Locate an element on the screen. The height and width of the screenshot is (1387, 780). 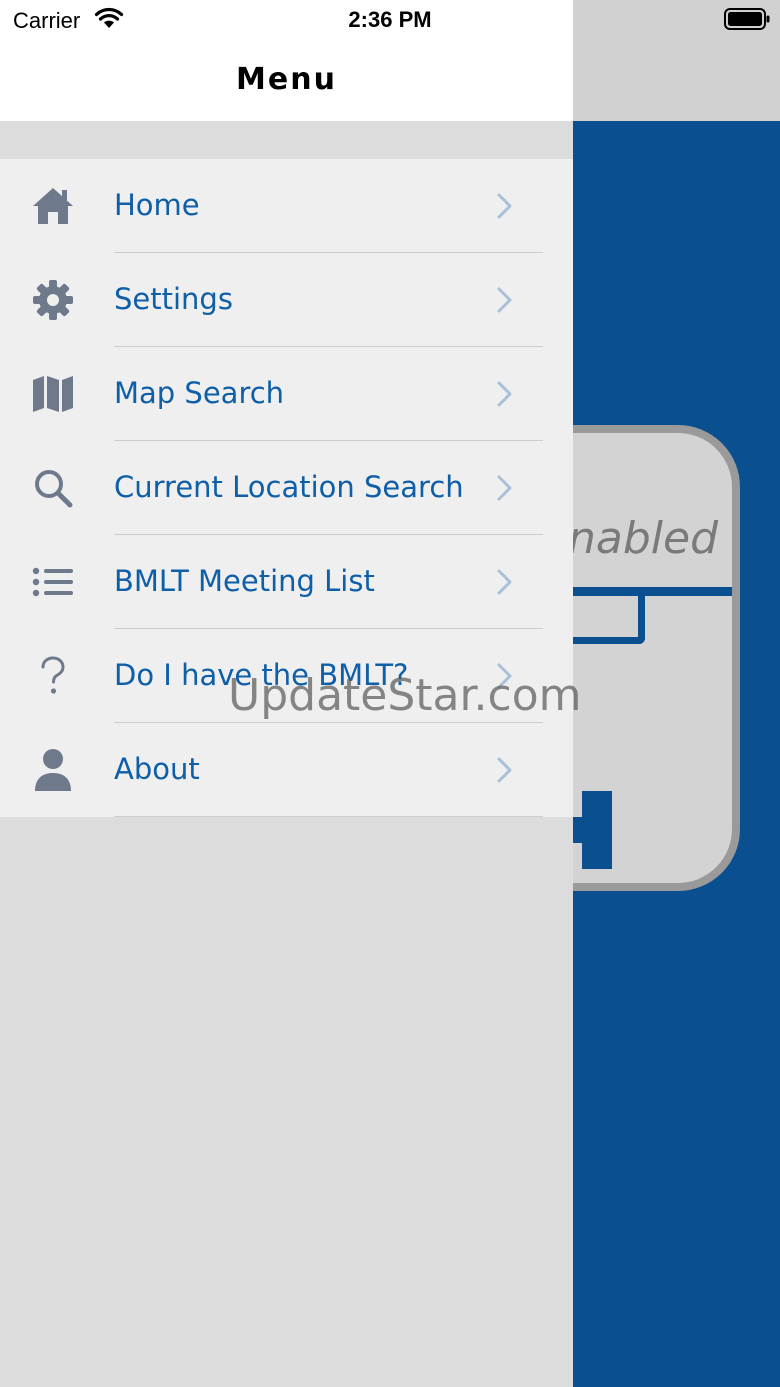
gear-icon is located at coordinates (53, 300).